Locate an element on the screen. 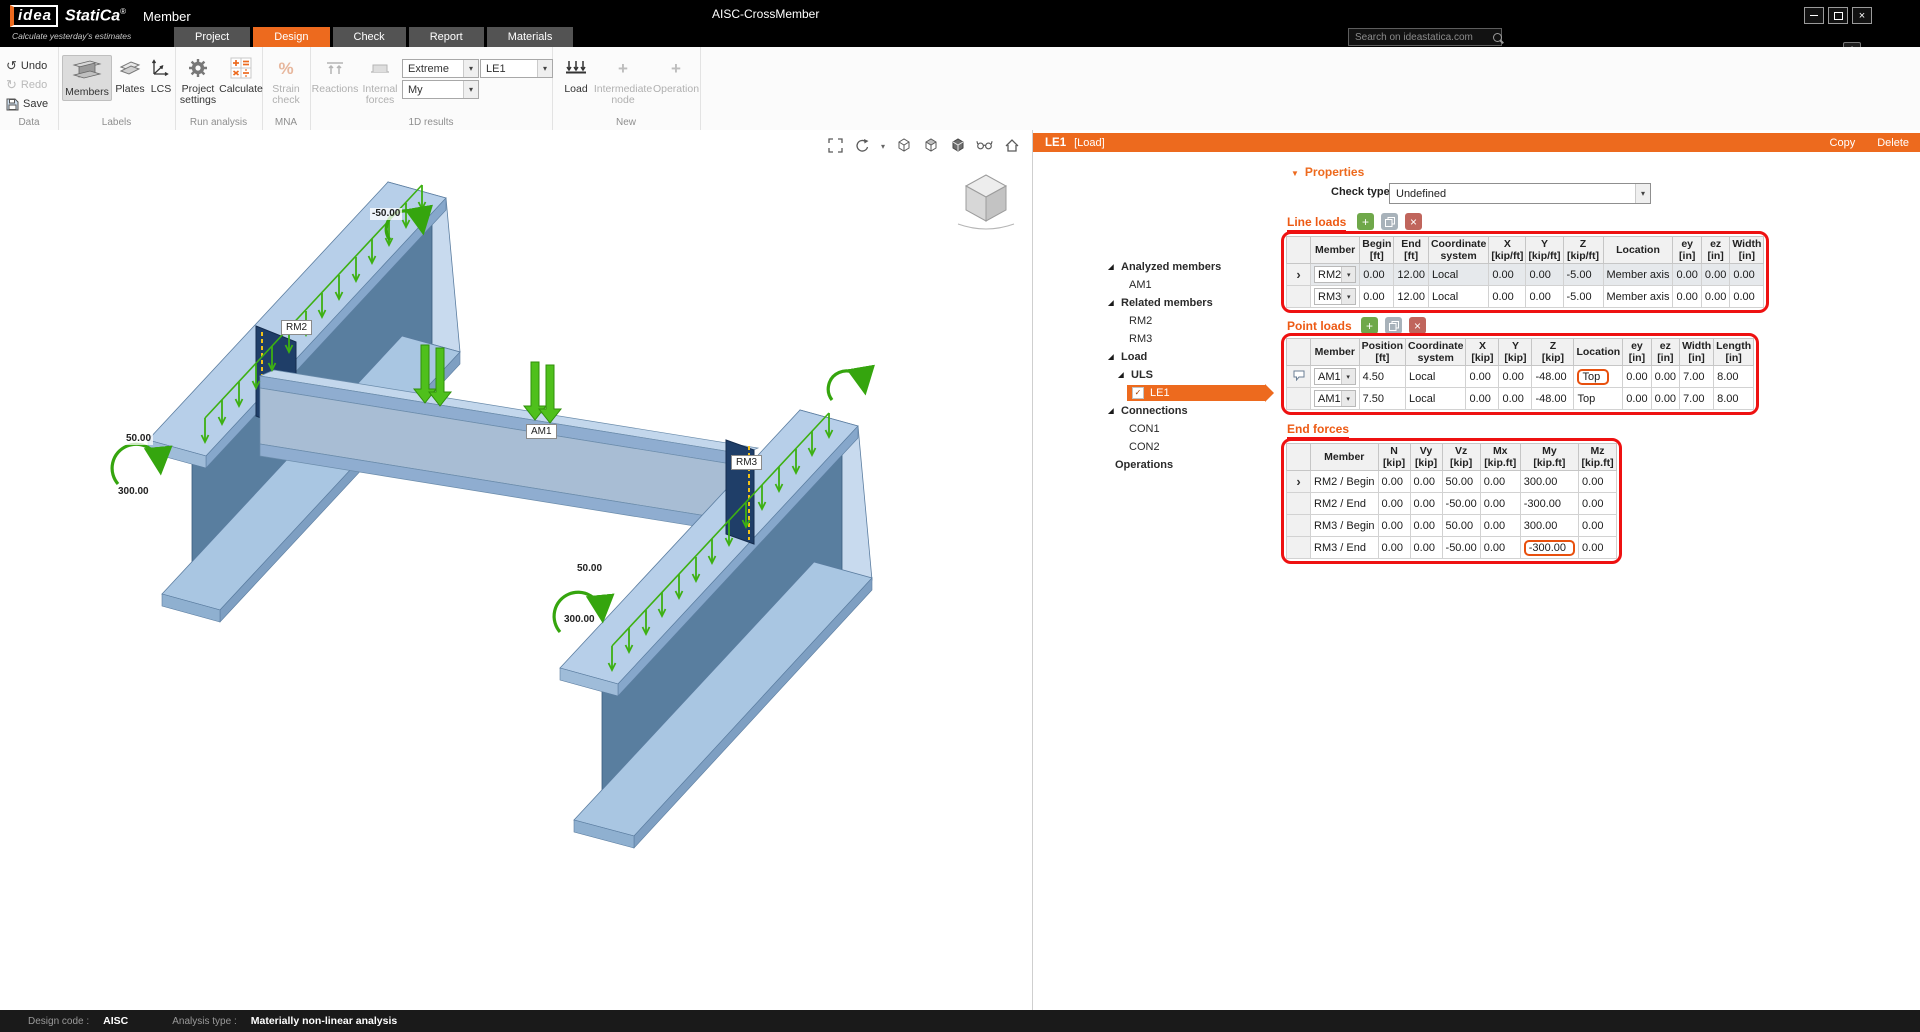 The width and height of the screenshot is (1920, 1032). column-header: End [ft] is located at coordinates (1411, 250).